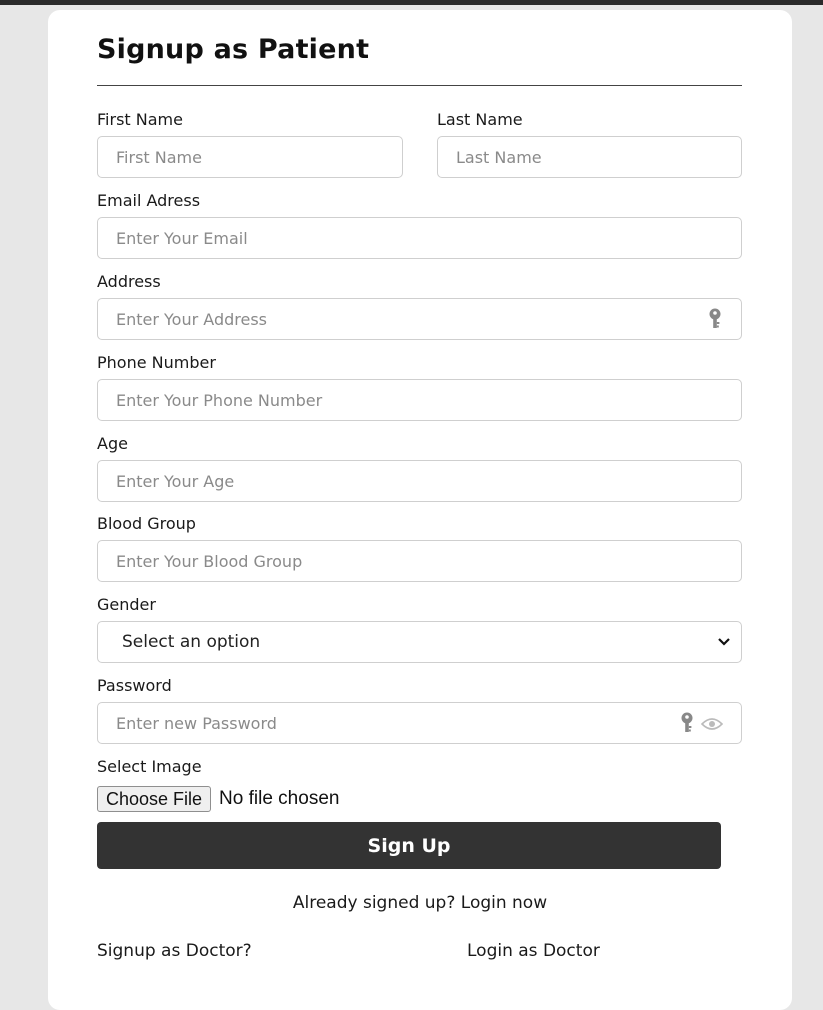 Image resolution: width=823 pixels, height=1010 pixels. Describe the element at coordinates (182, 238) in the screenshot. I see `email-placeholder: Enter Your Email` at that location.